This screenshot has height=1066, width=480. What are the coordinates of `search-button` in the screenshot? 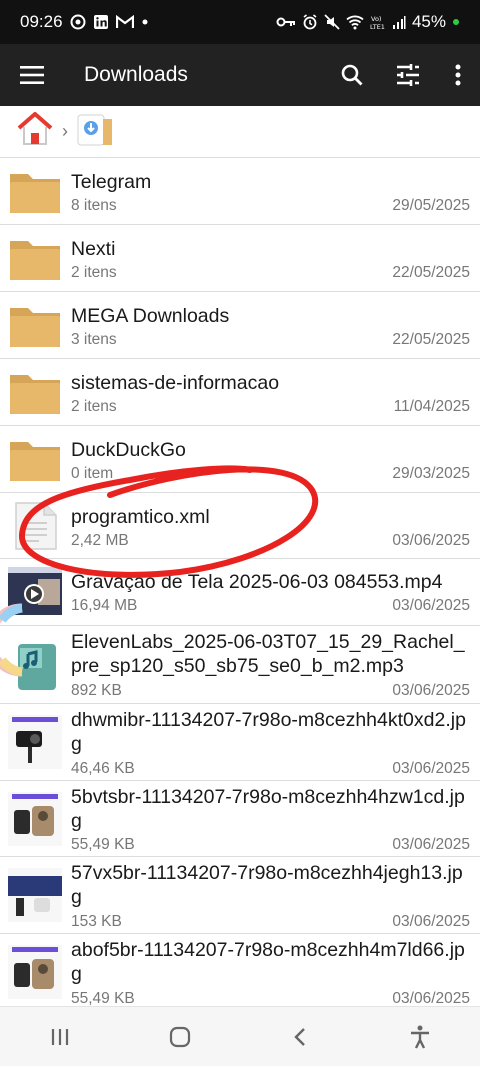 It's located at (352, 75).